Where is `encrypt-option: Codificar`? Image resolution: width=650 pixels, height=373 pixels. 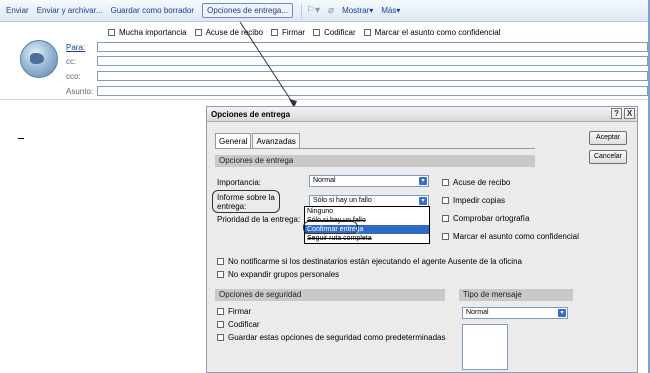
encrypt-option: Codificar is located at coordinates (238, 324).